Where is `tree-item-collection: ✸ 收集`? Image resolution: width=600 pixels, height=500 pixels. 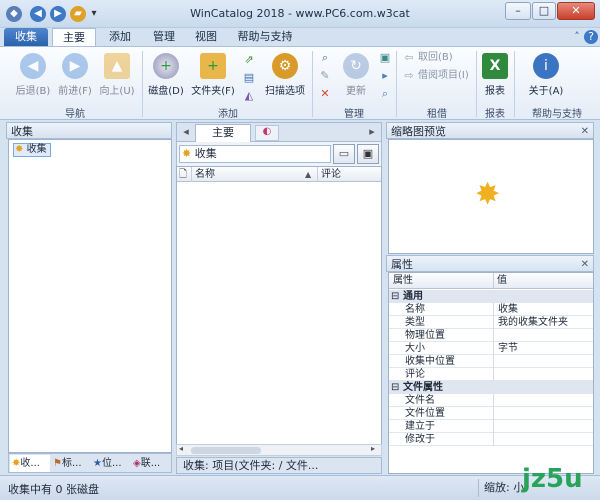
tree-item-collection: ✸ 收集 is located at coordinates (32, 150).